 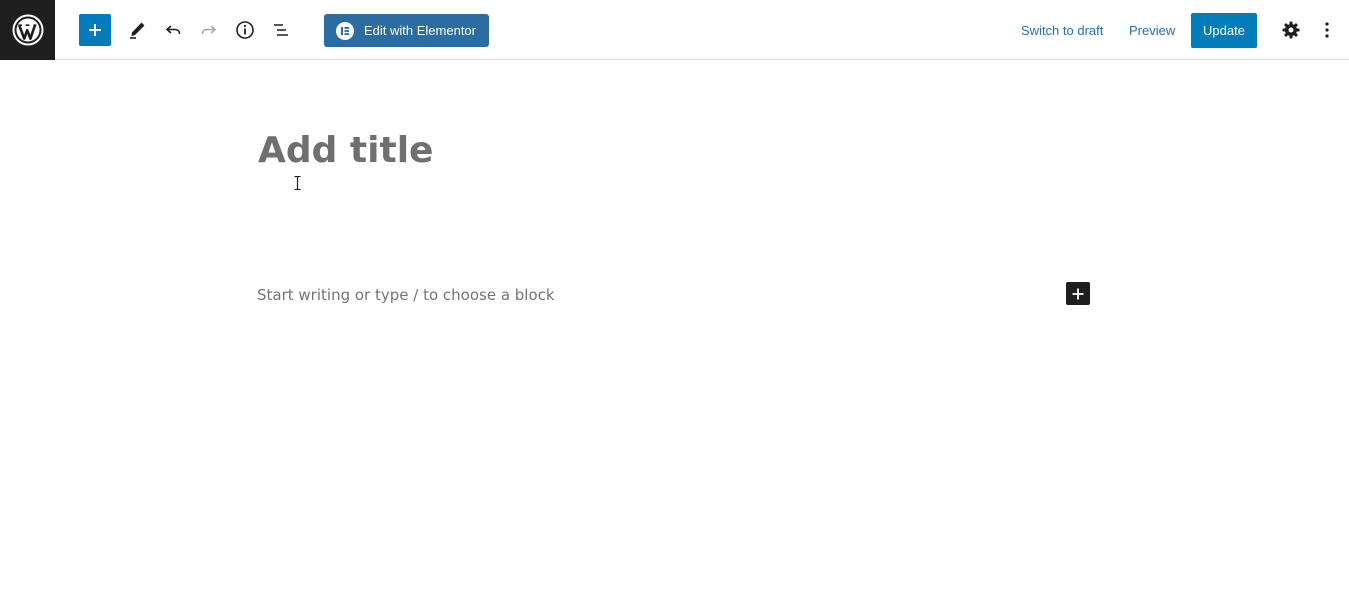 What do you see at coordinates (1224, 30) in the screenshot?
I see `update-button: Update` at bounding box center [1224, 30].